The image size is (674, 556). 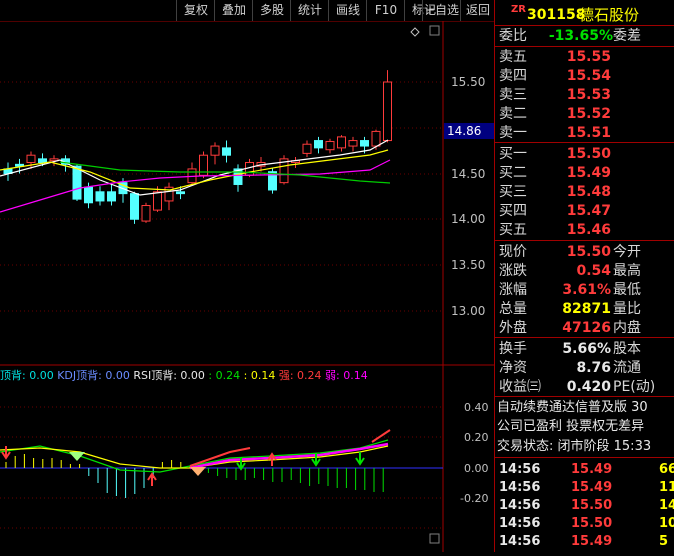 What do you see at coordinates (666, 505) in the screenshot?
I see `tick-volume: 14` at bounding box center [666, 505].